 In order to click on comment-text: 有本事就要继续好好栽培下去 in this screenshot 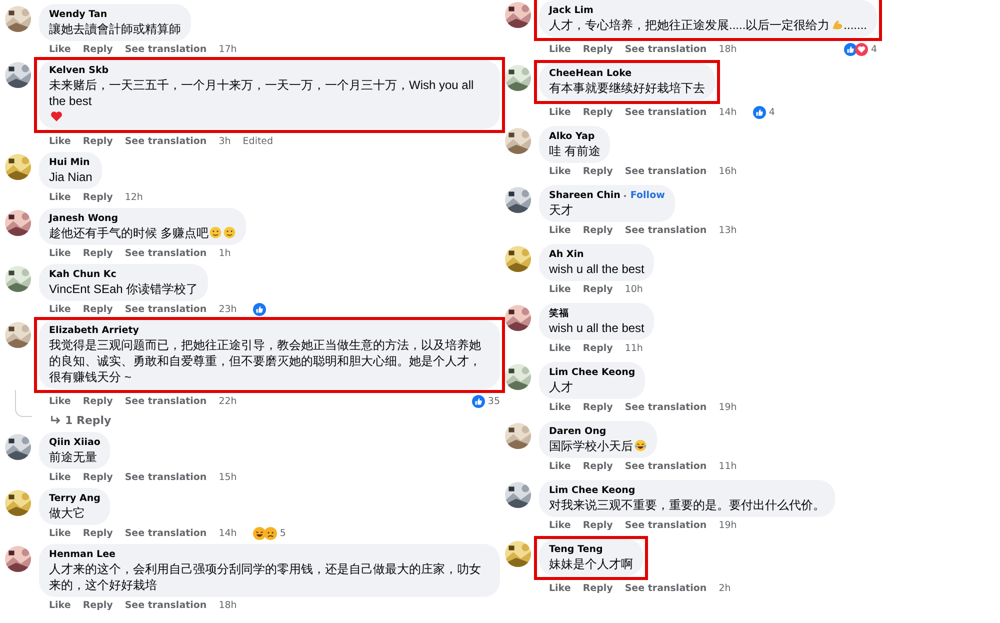, I will do `click(627, 88)`.